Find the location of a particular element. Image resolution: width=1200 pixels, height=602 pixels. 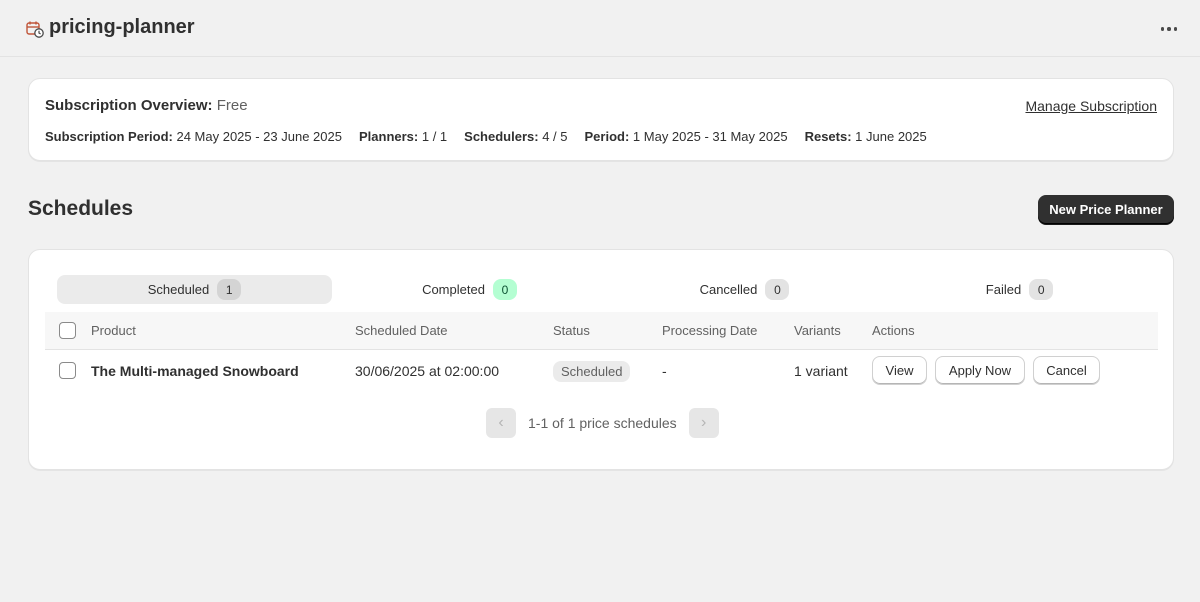

processing-date: - is located at coordinates (664, 371).